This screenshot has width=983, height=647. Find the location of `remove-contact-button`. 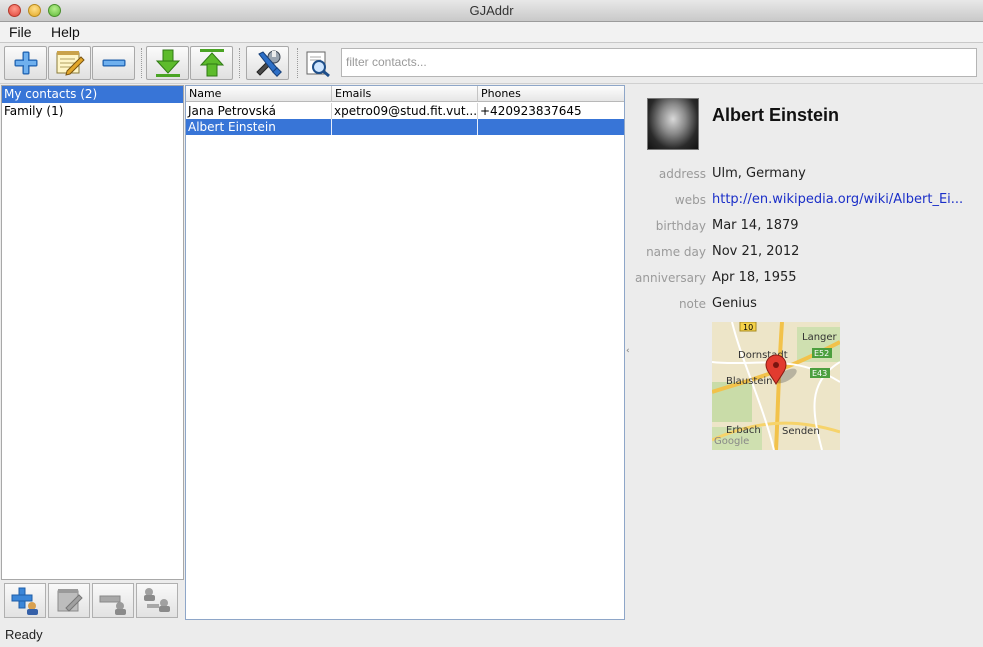

remove-contact-button is located at coordinates (113, 63).